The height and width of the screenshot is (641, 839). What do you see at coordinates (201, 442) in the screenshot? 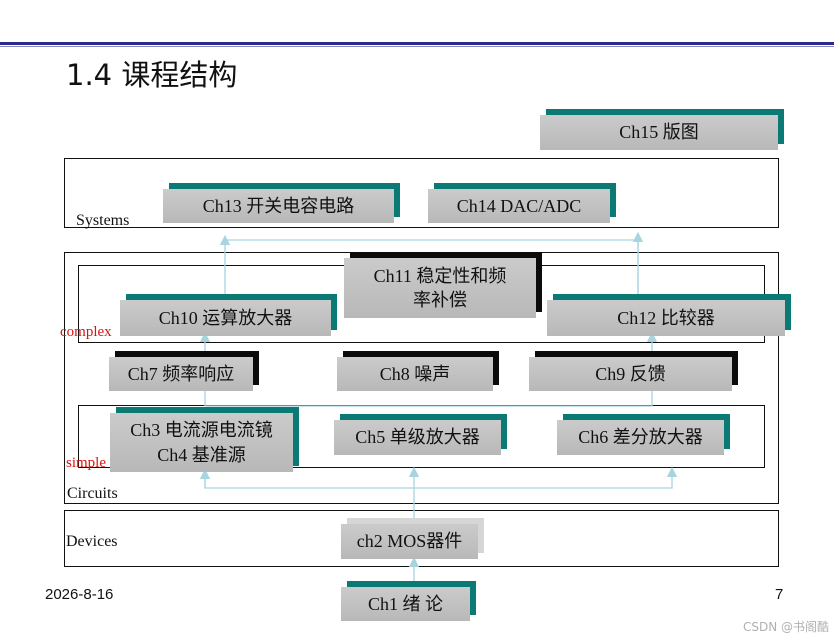
I see `ch3-ch4-box: Ch3 电流源电流镜 Ch4 基准源` at bounding box center [201, 442].